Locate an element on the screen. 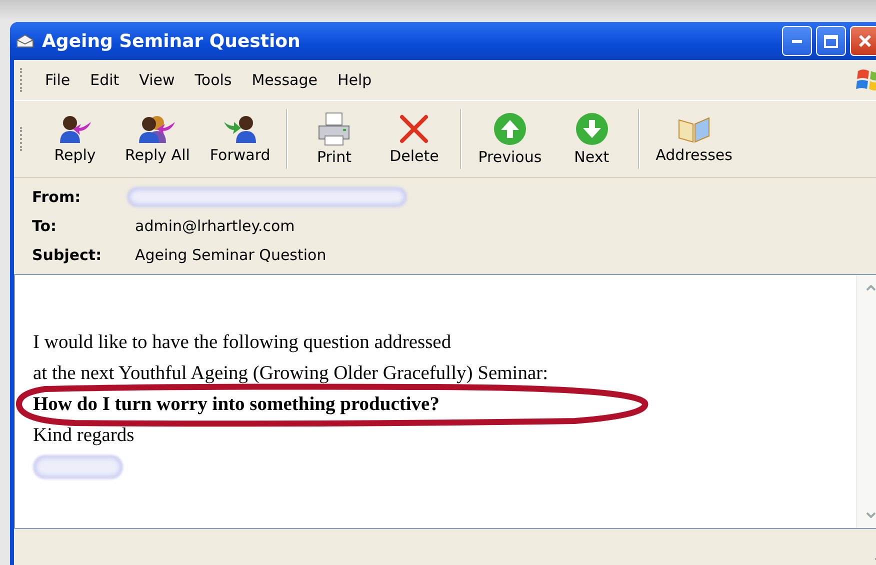 The height and width of the screenshot is (565, 876). people-arrow-icon is located at coordinates (157, 129).